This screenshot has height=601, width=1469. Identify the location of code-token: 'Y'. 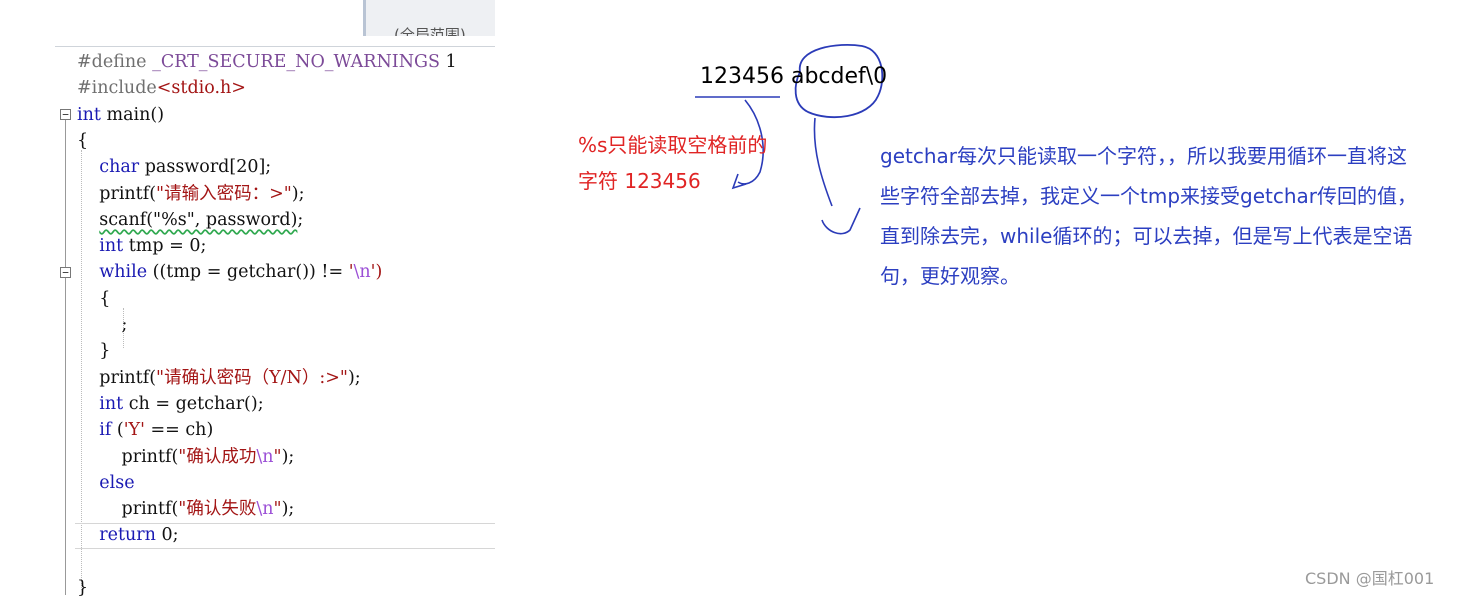
(134, 430).